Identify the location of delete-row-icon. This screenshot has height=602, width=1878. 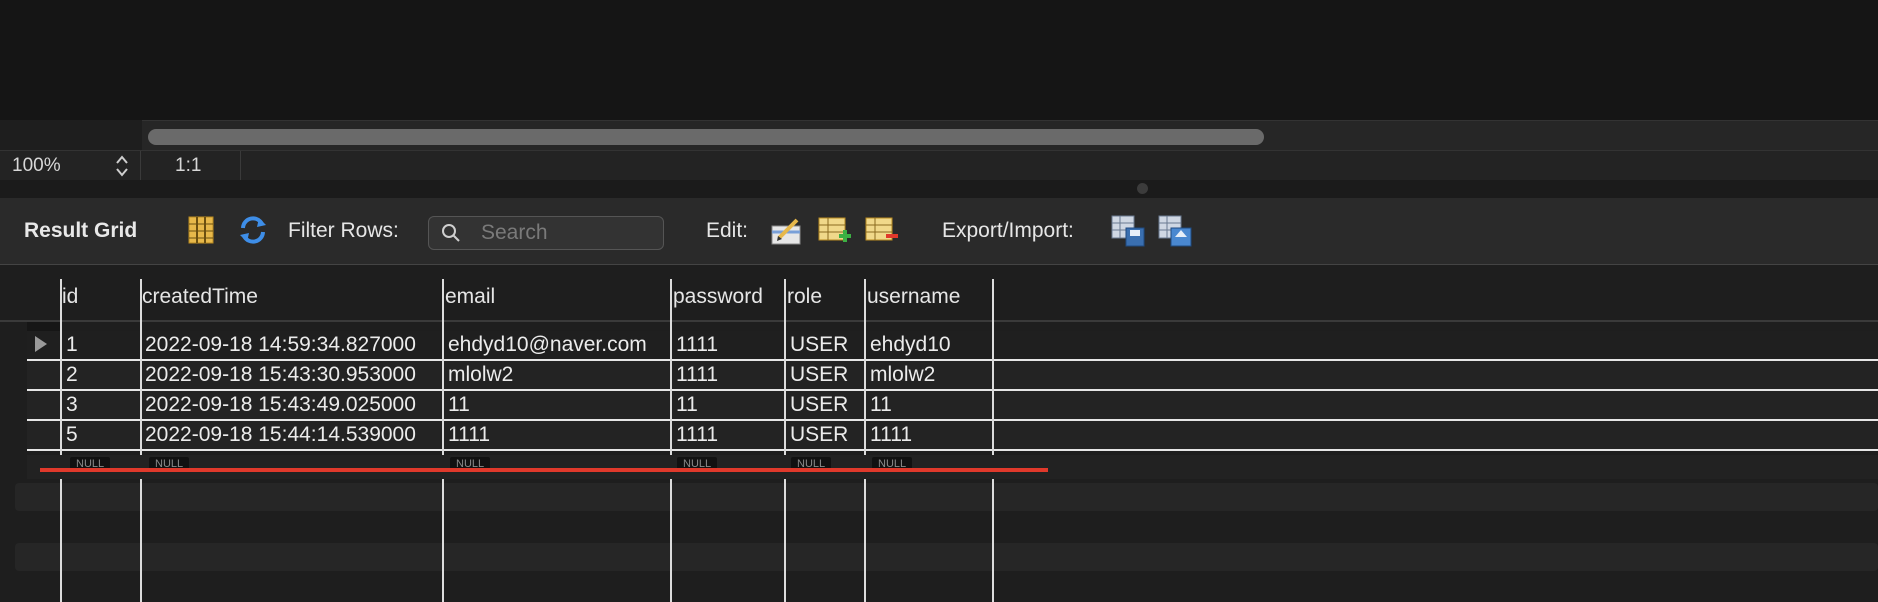
(882, 230).